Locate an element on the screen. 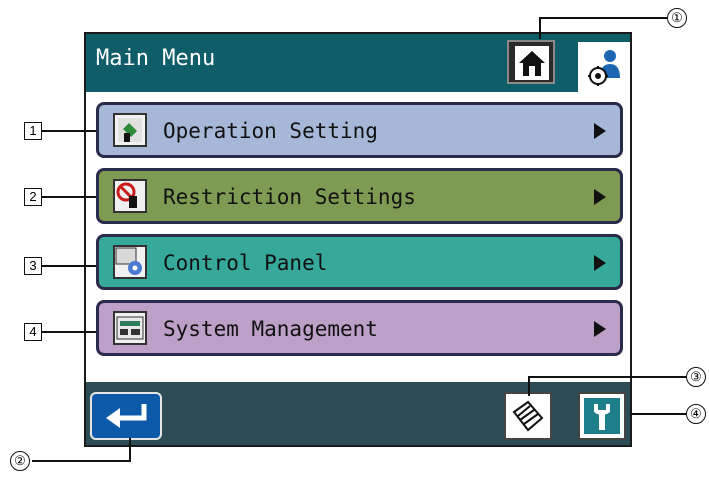 The height and width of the screenshot is (480, 709). page-title: Main Menu is located at coordinates (156, 58).